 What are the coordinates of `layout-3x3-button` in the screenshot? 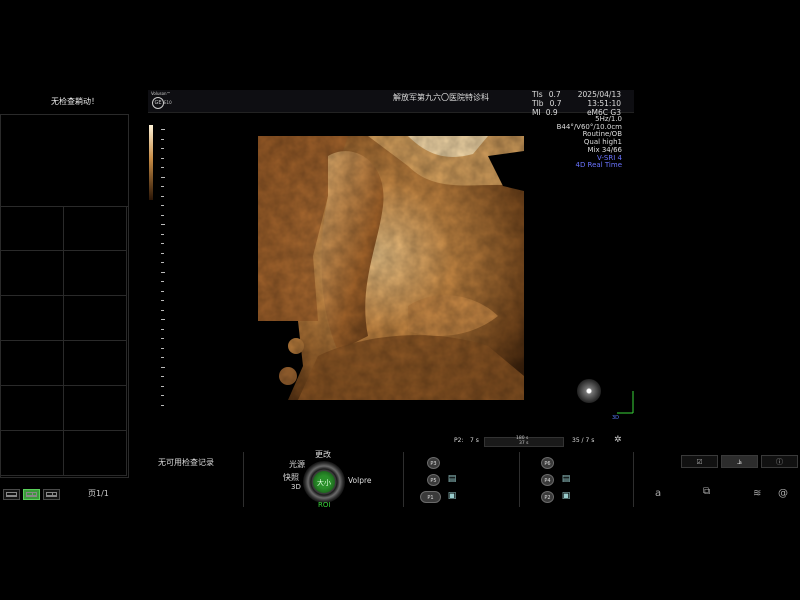 It's located at (51, 494).